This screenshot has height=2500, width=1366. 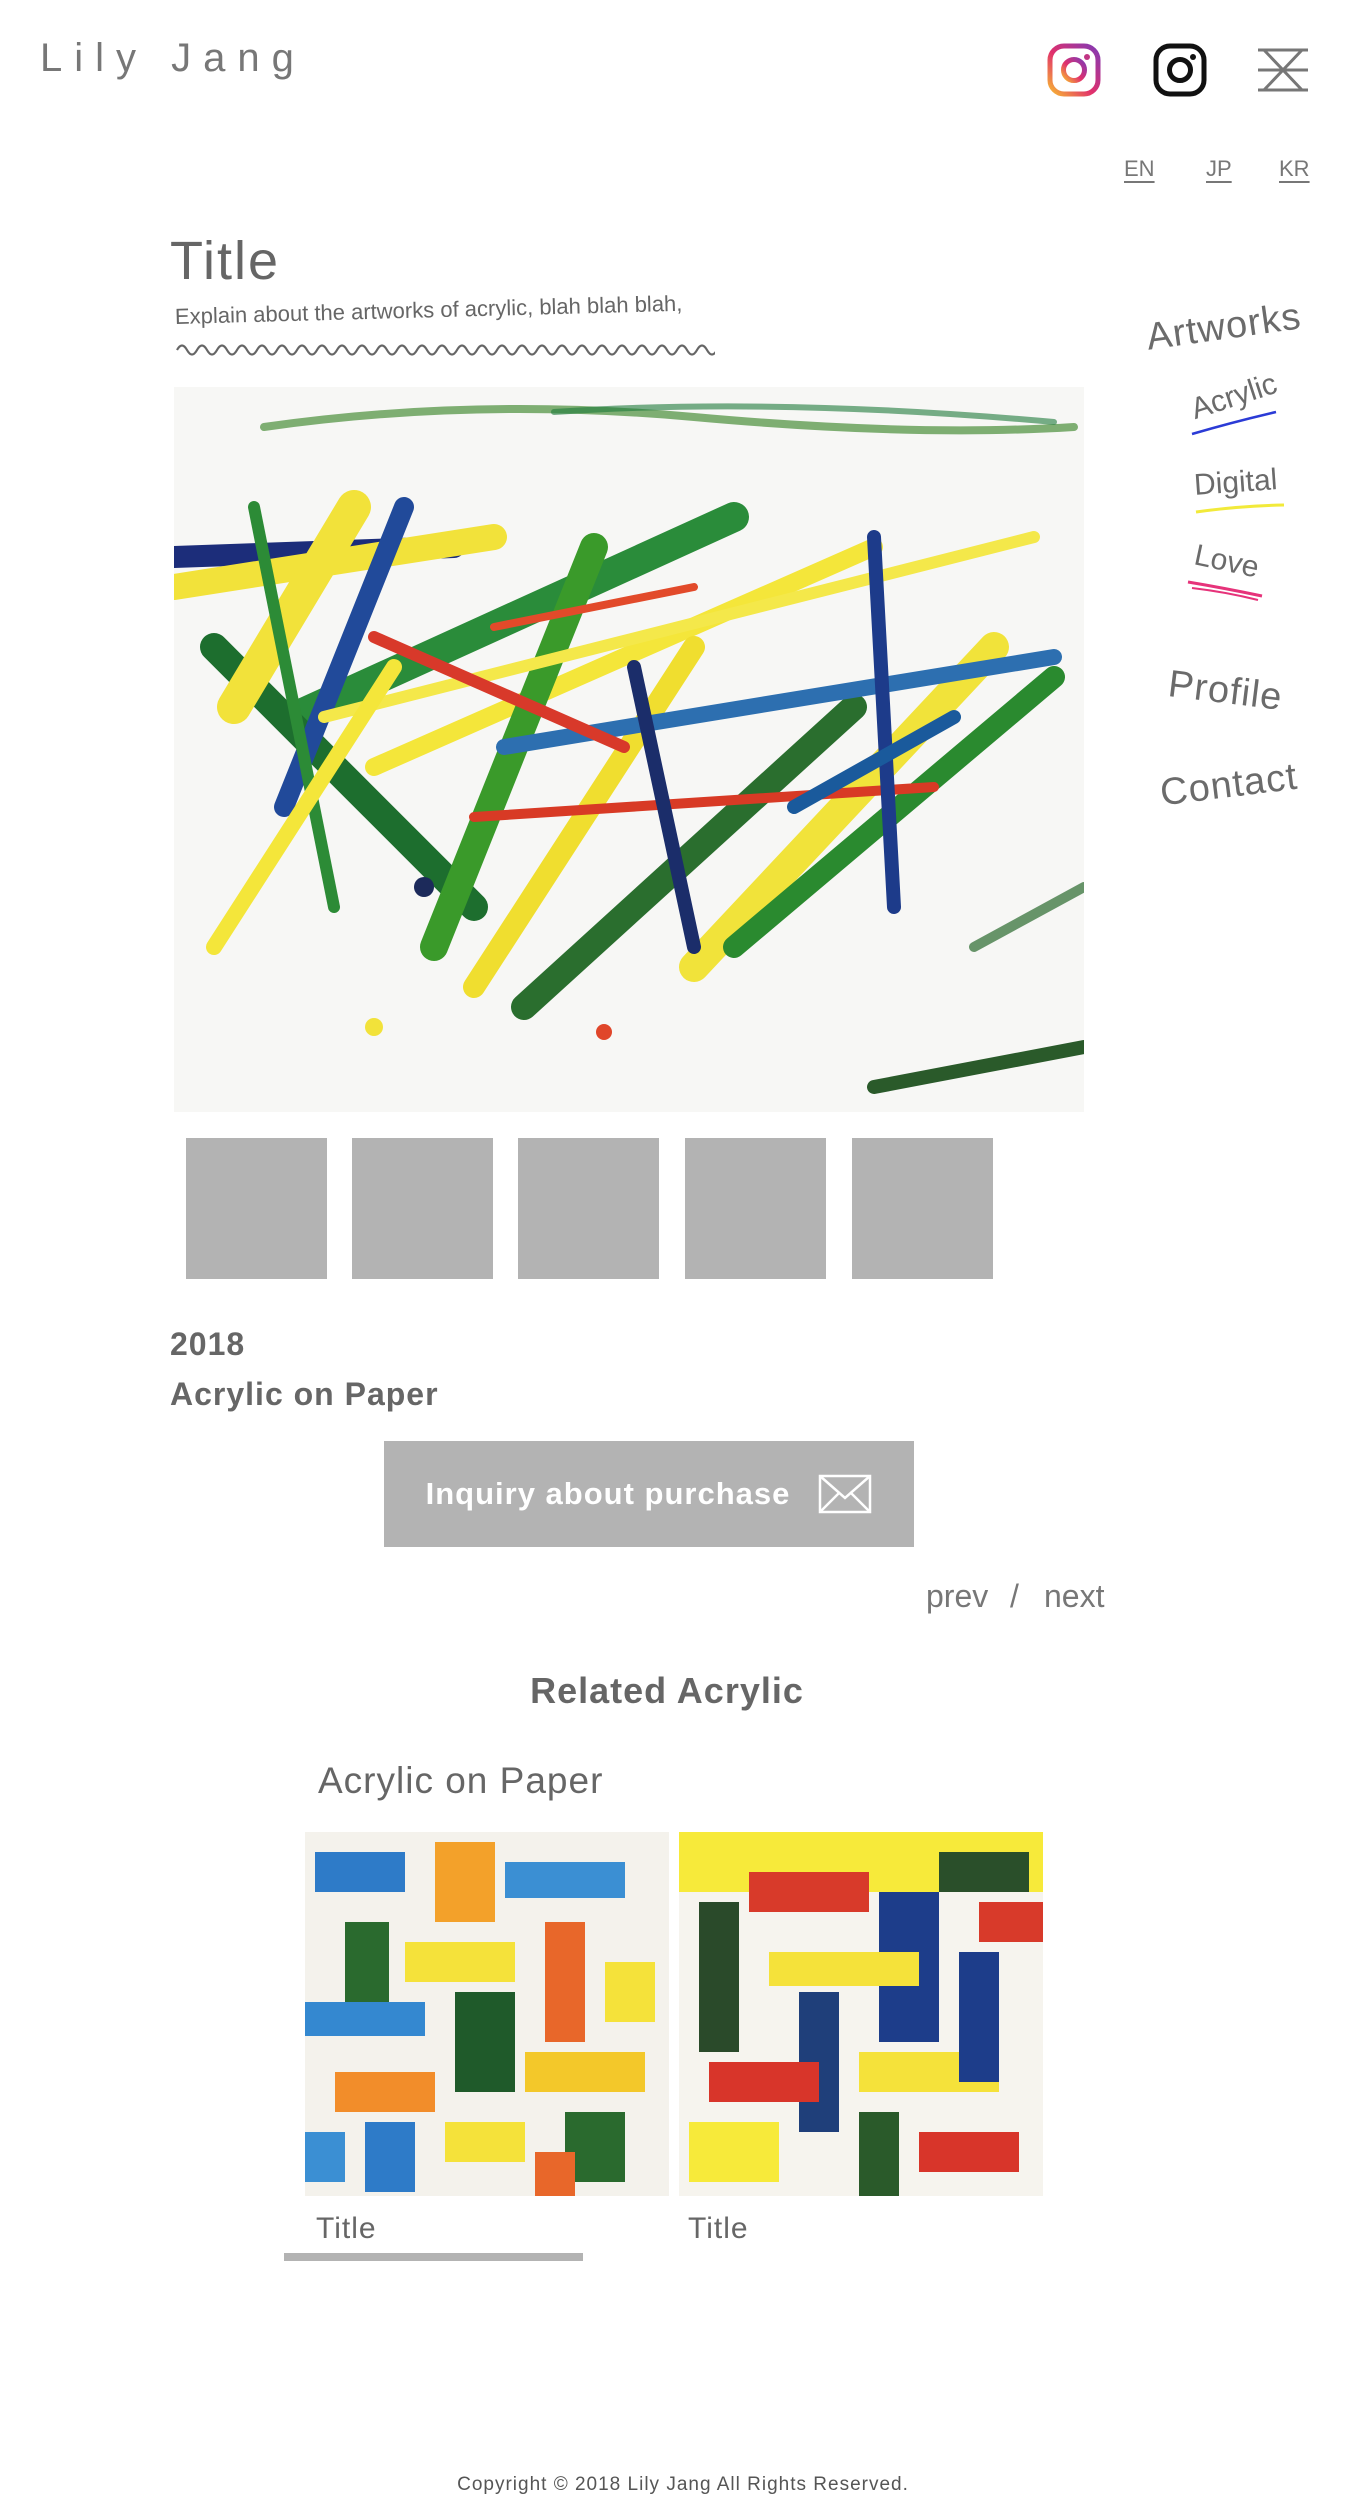 I want to click on active-item-indicator, so click(x=433, y=2257).